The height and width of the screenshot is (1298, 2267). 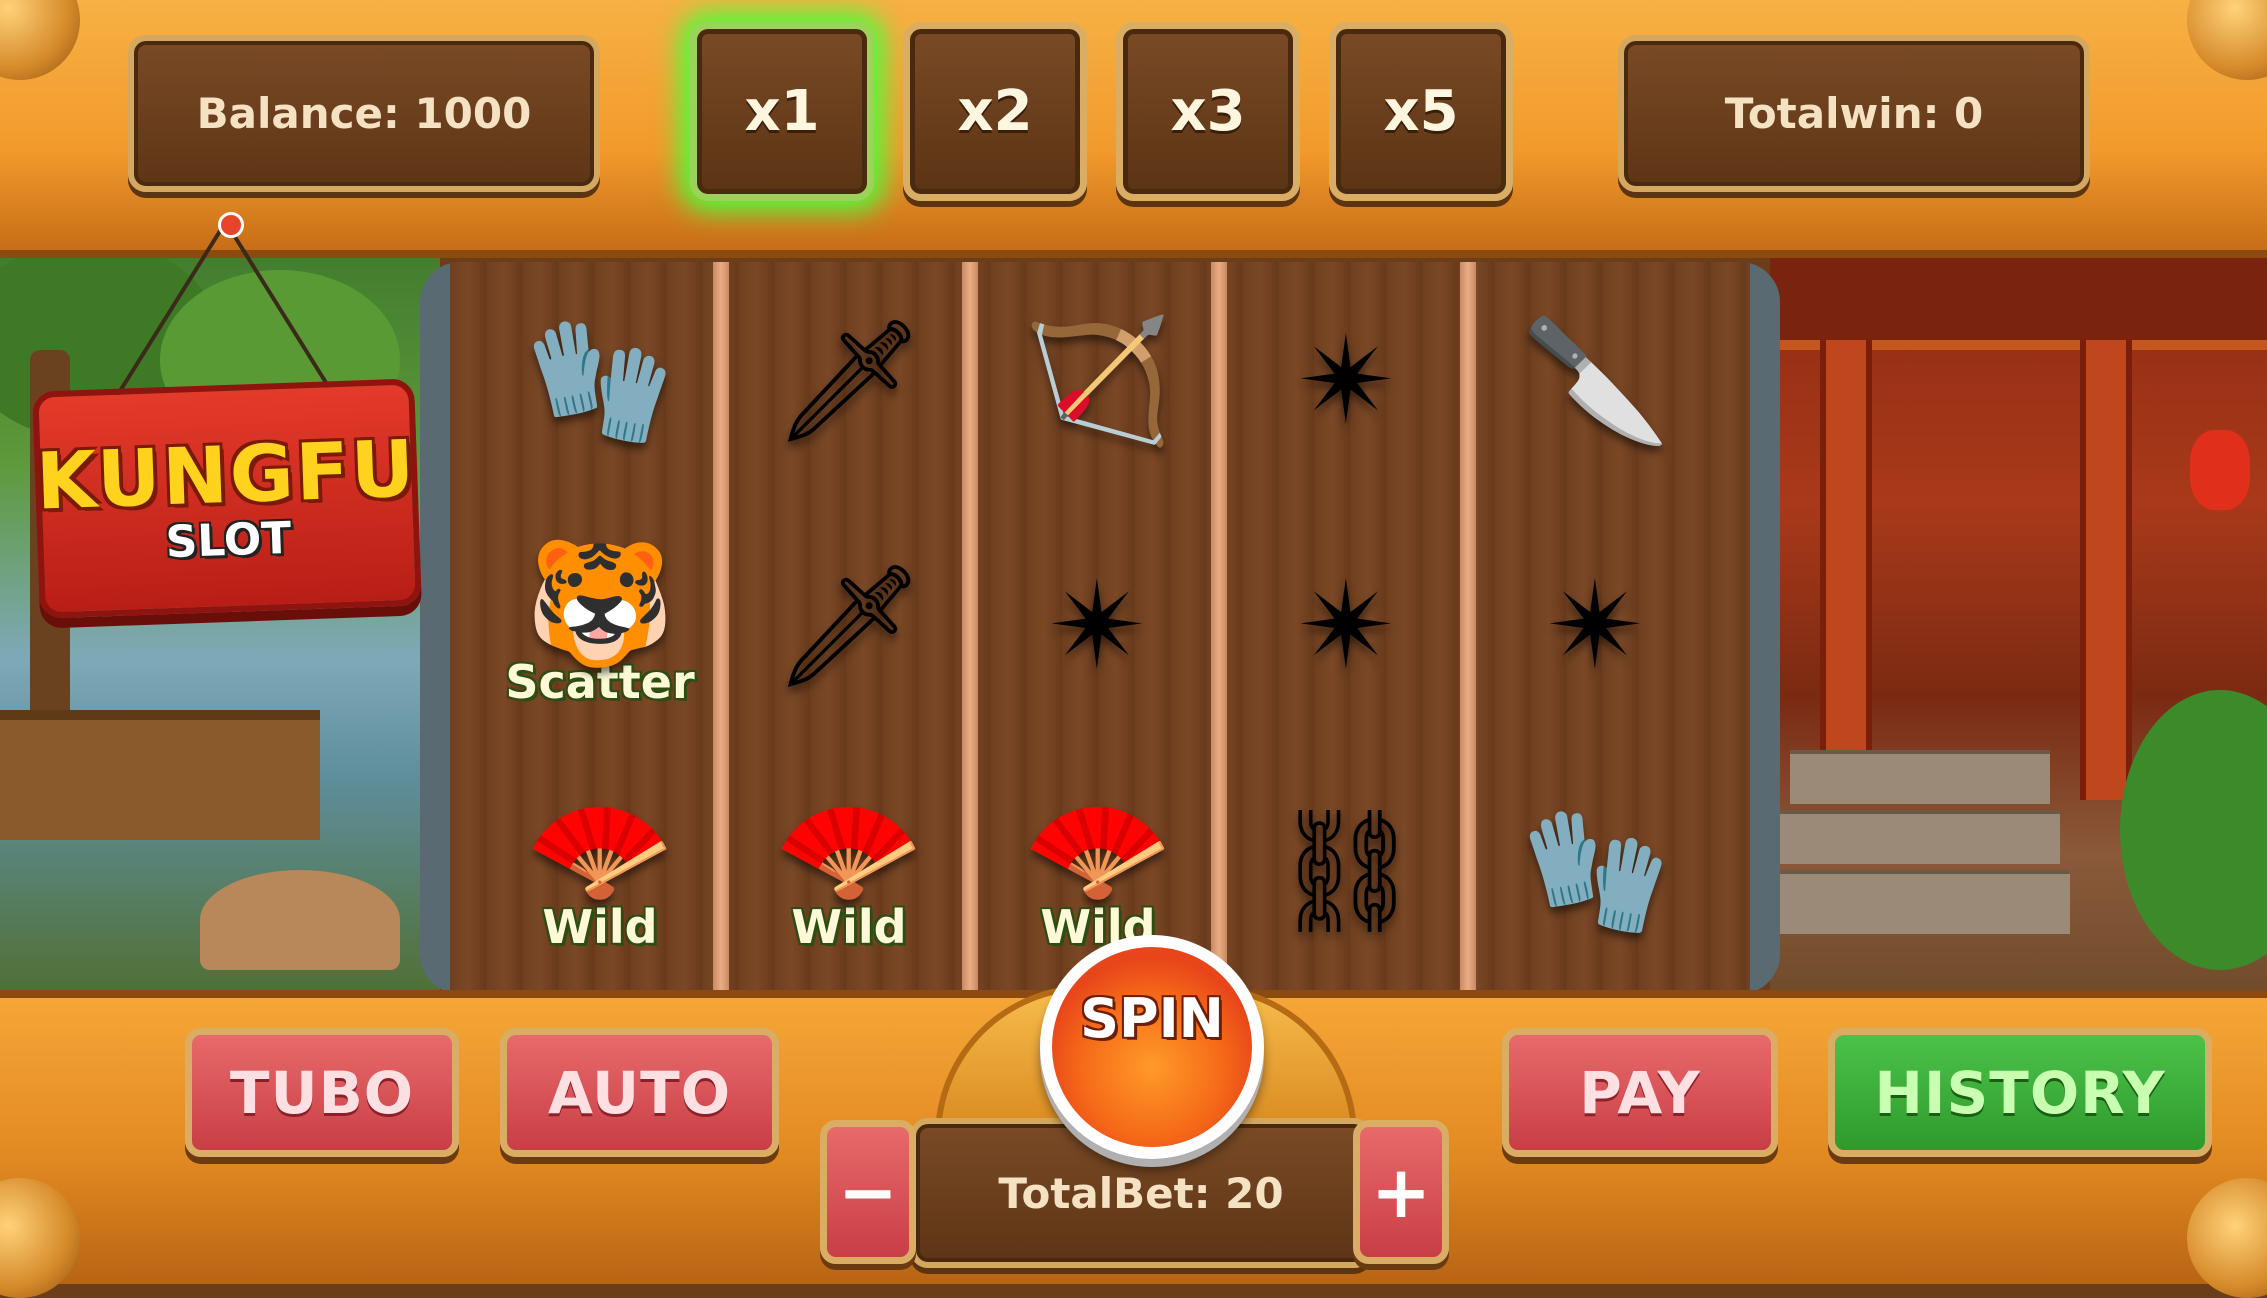 I want to click on multiplier-x2-button: x2, so click(x=995, y=111).